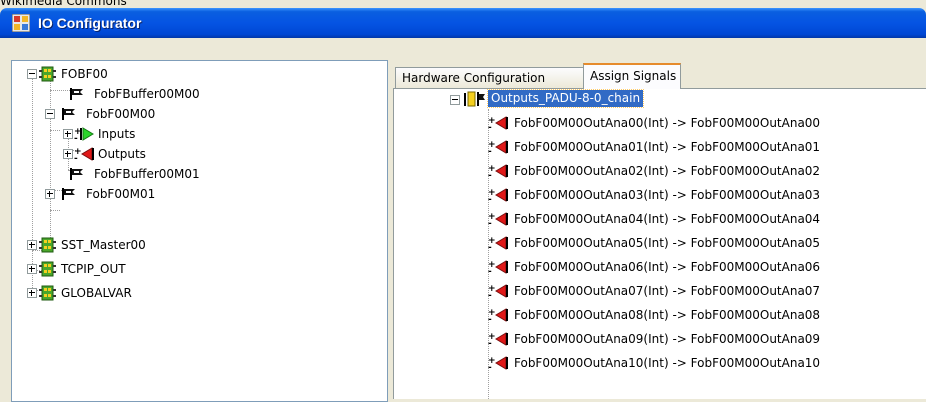 The height and width of the screenshot is (402, 926). What do you see at coordinates (103, 245) in the screenshot?
I see `tree-node-label: SST_Master00` at bounding box center [103, 245].